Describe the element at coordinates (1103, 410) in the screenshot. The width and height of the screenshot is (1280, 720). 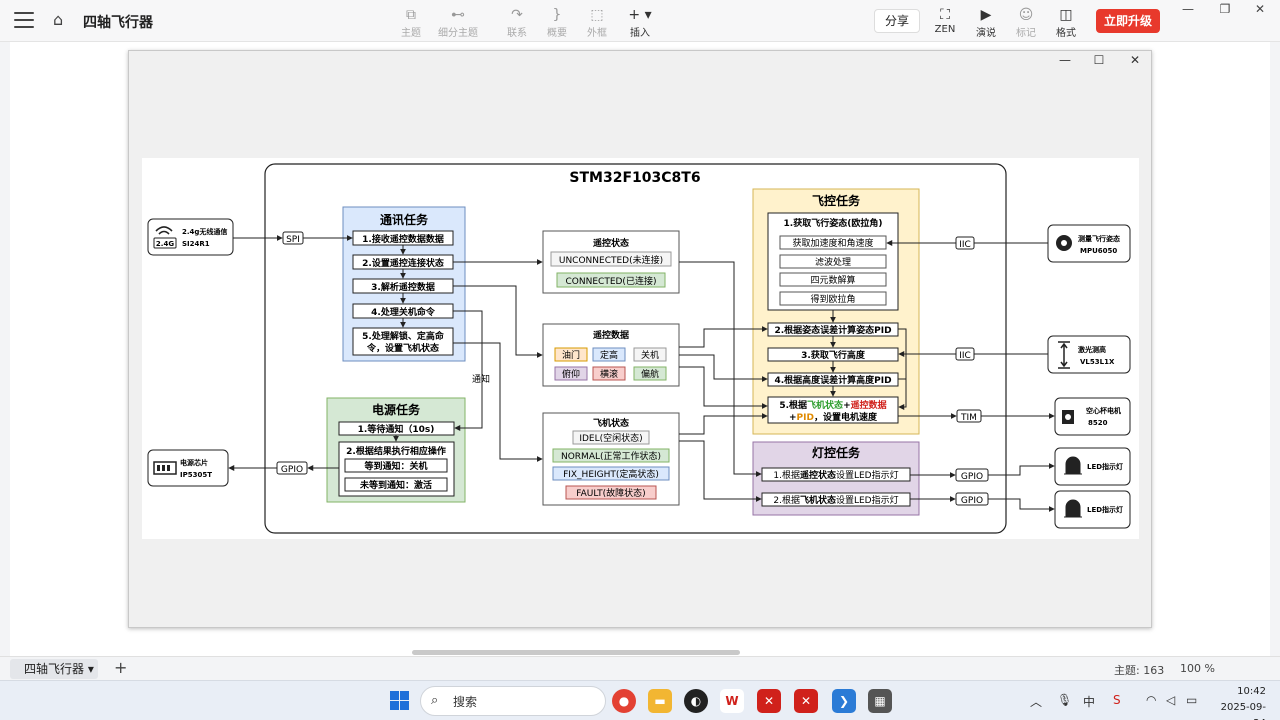
I see `svg-text: 空心杯电机` at that location.